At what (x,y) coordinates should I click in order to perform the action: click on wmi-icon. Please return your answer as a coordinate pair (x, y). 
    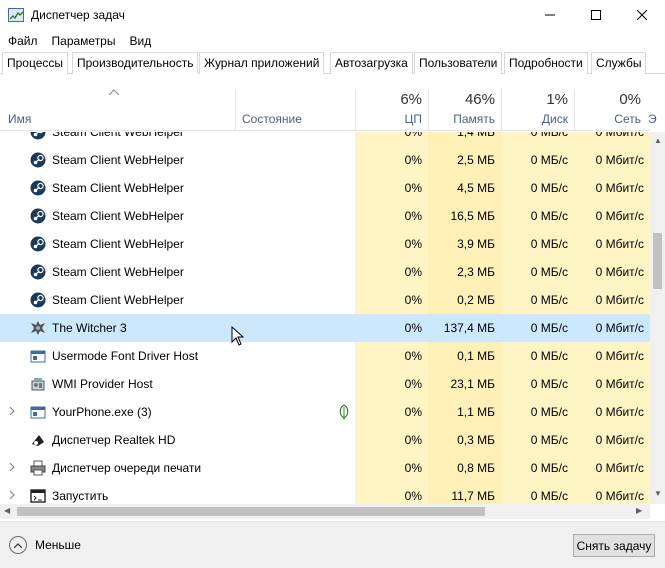
    Looking at the image, I should click on (38, 384).